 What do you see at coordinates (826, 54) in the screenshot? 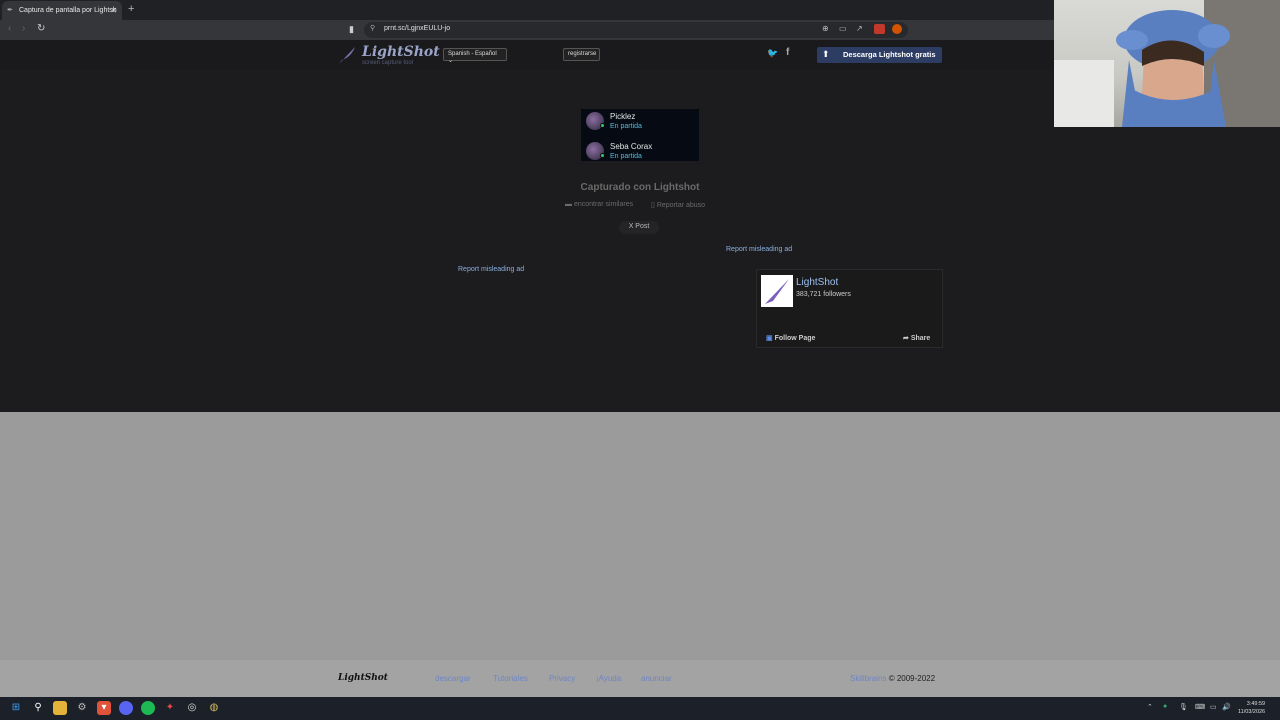
I see `download-icon: ⬆` at bounding box center [826, 54].